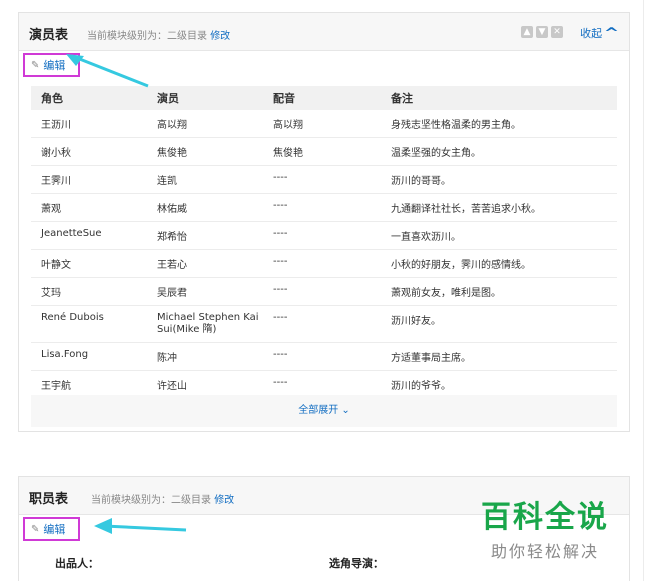  Describe the element at coordinates (77, 563) in the screenshot. I see `producer-label: 出品人：` at that location.